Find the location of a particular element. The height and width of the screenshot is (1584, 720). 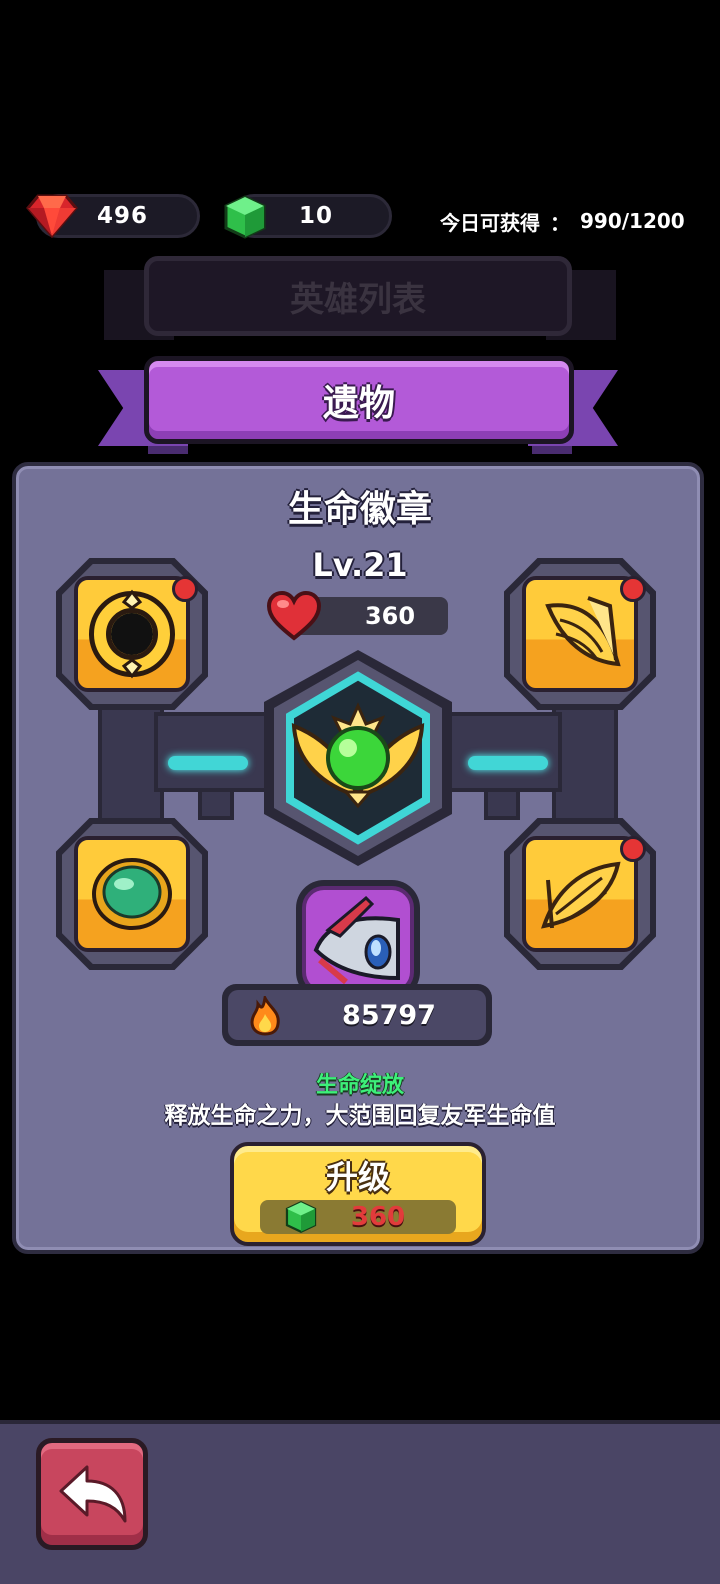

relic-slot-emerald is located at coordinates (132, 894).